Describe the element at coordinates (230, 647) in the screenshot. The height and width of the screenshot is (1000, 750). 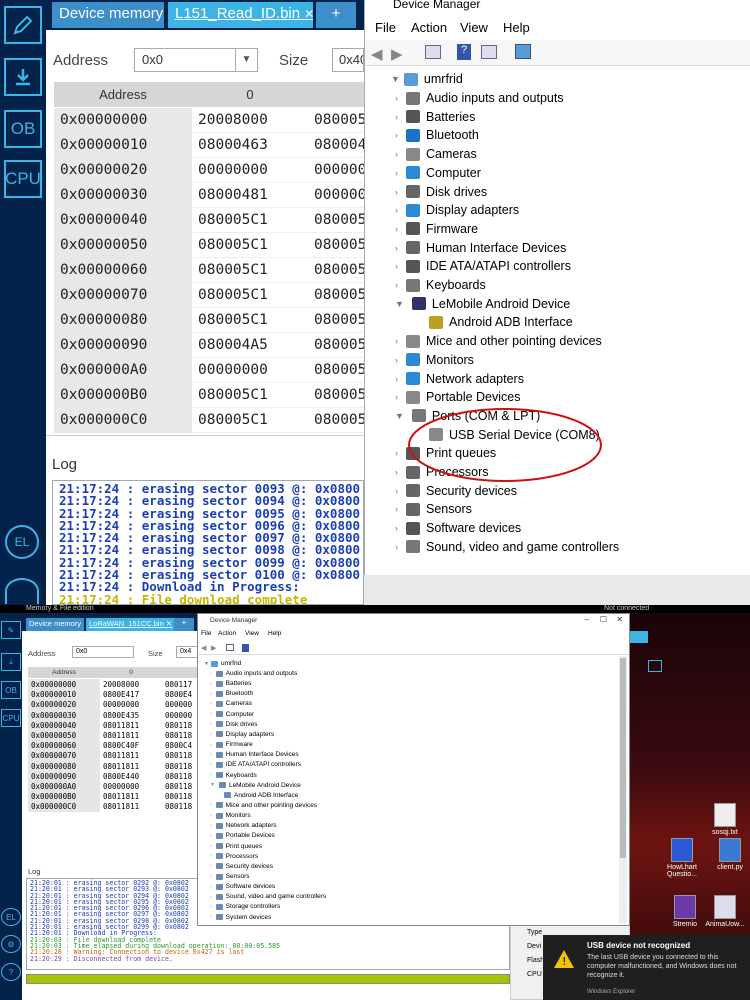
I see `properties-icon` at that location.